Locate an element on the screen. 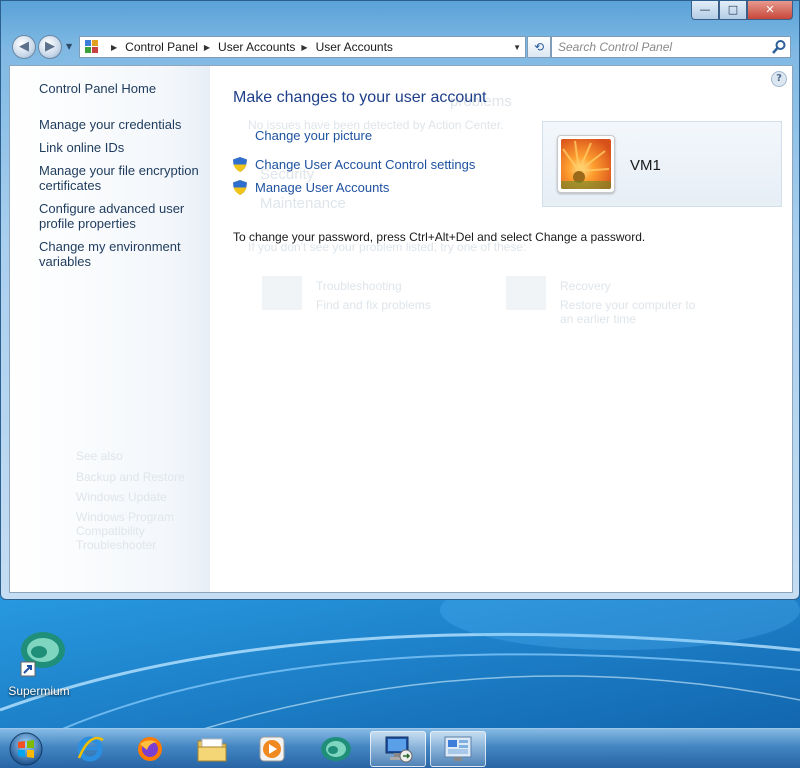 The width and height of the screenshot is (800, 768). window-caption-buttons: — □ ✕ is located at coordinates (742, 10).